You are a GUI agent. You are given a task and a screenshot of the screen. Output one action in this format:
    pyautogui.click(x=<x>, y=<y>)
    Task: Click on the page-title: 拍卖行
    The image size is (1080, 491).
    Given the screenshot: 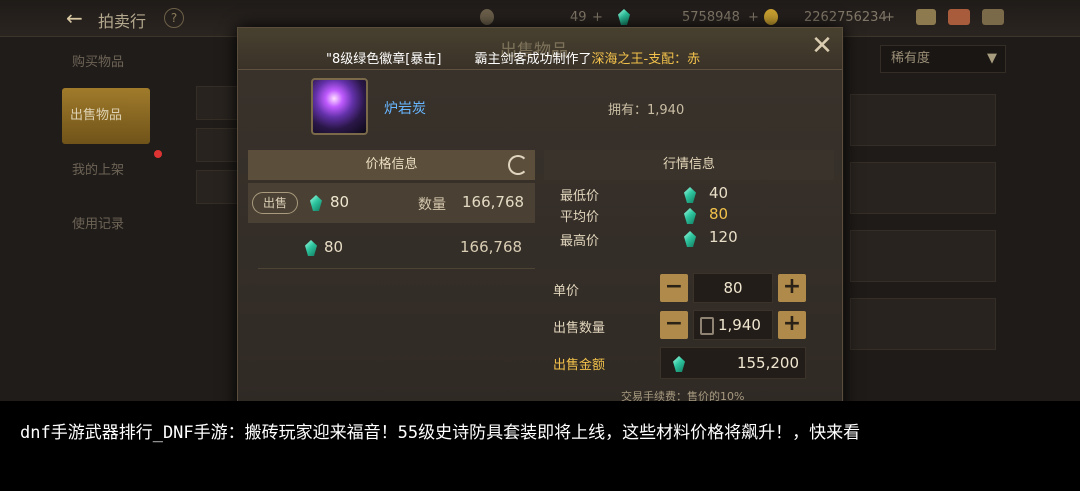 What is the action you would take?
    pyautogui.click(x=122, y=21)
    